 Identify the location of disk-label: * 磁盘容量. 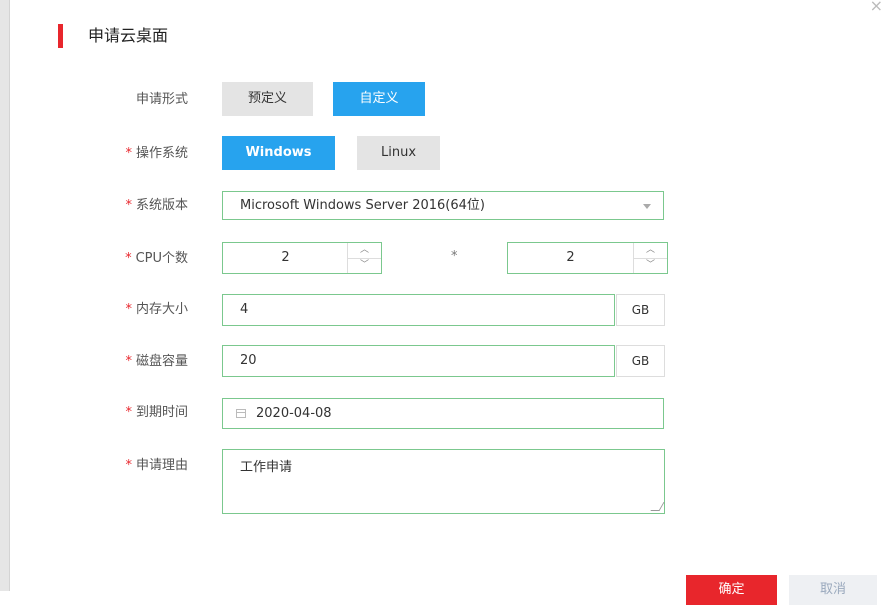
(156, 361).